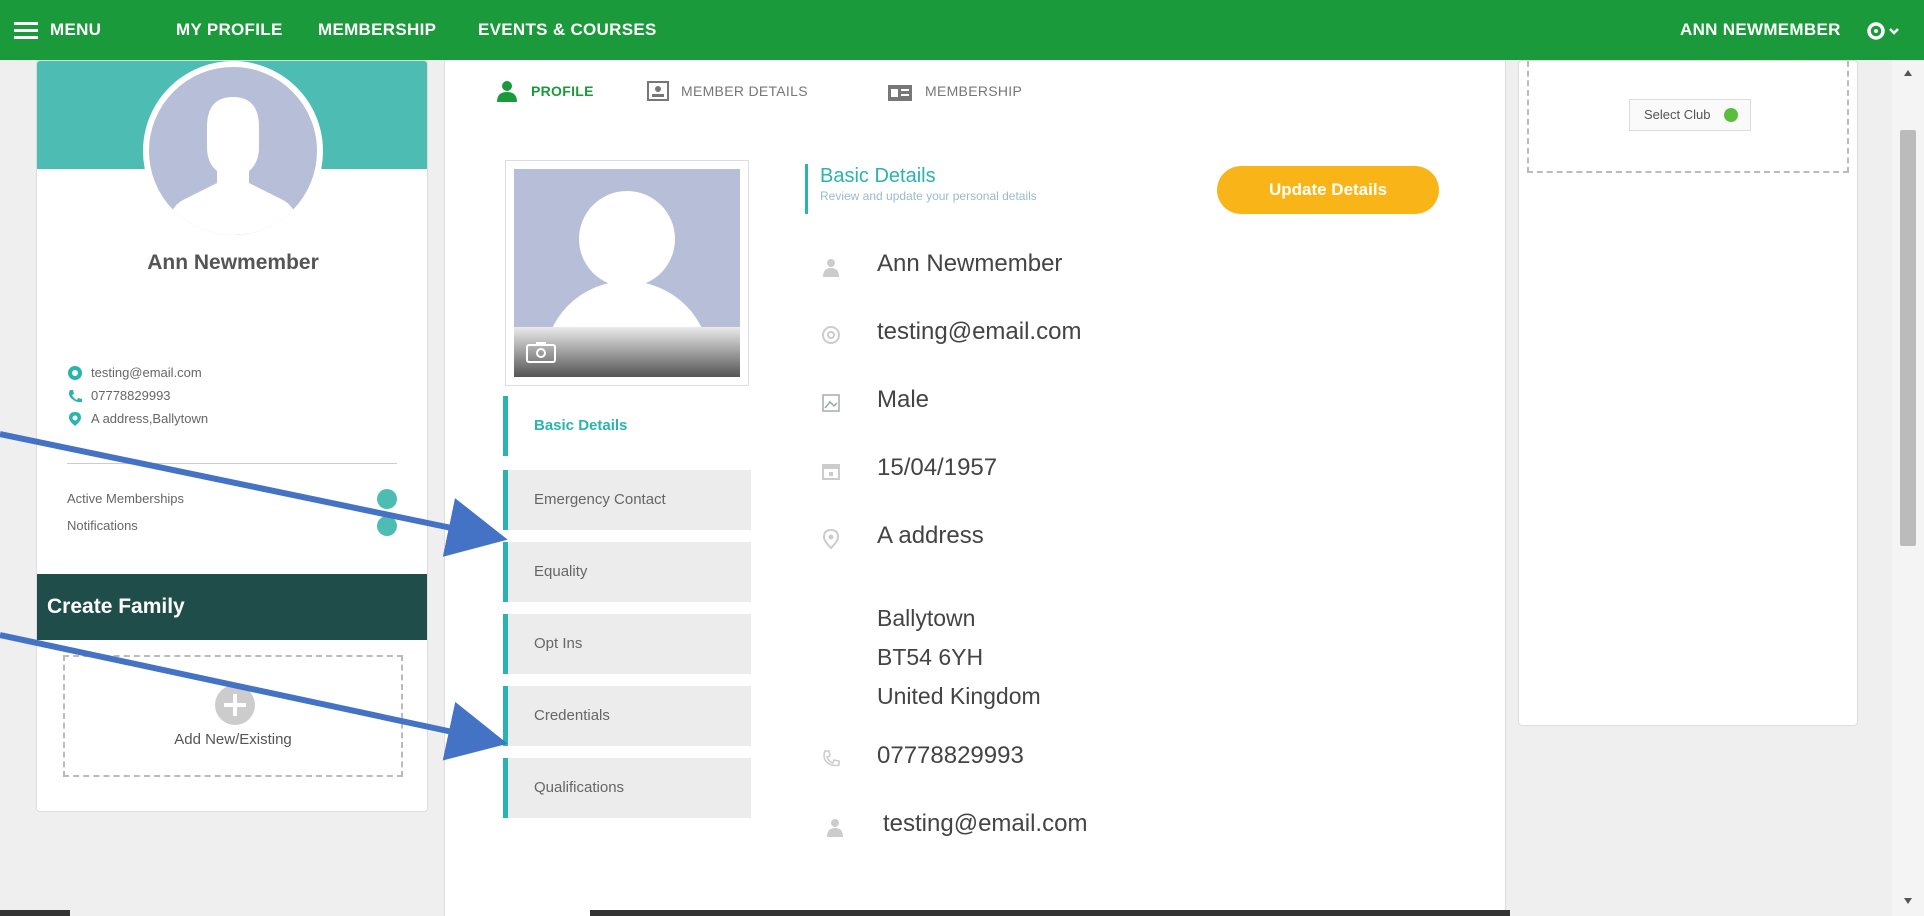  I want to click on page-scrollbar, so click(1908, 488).